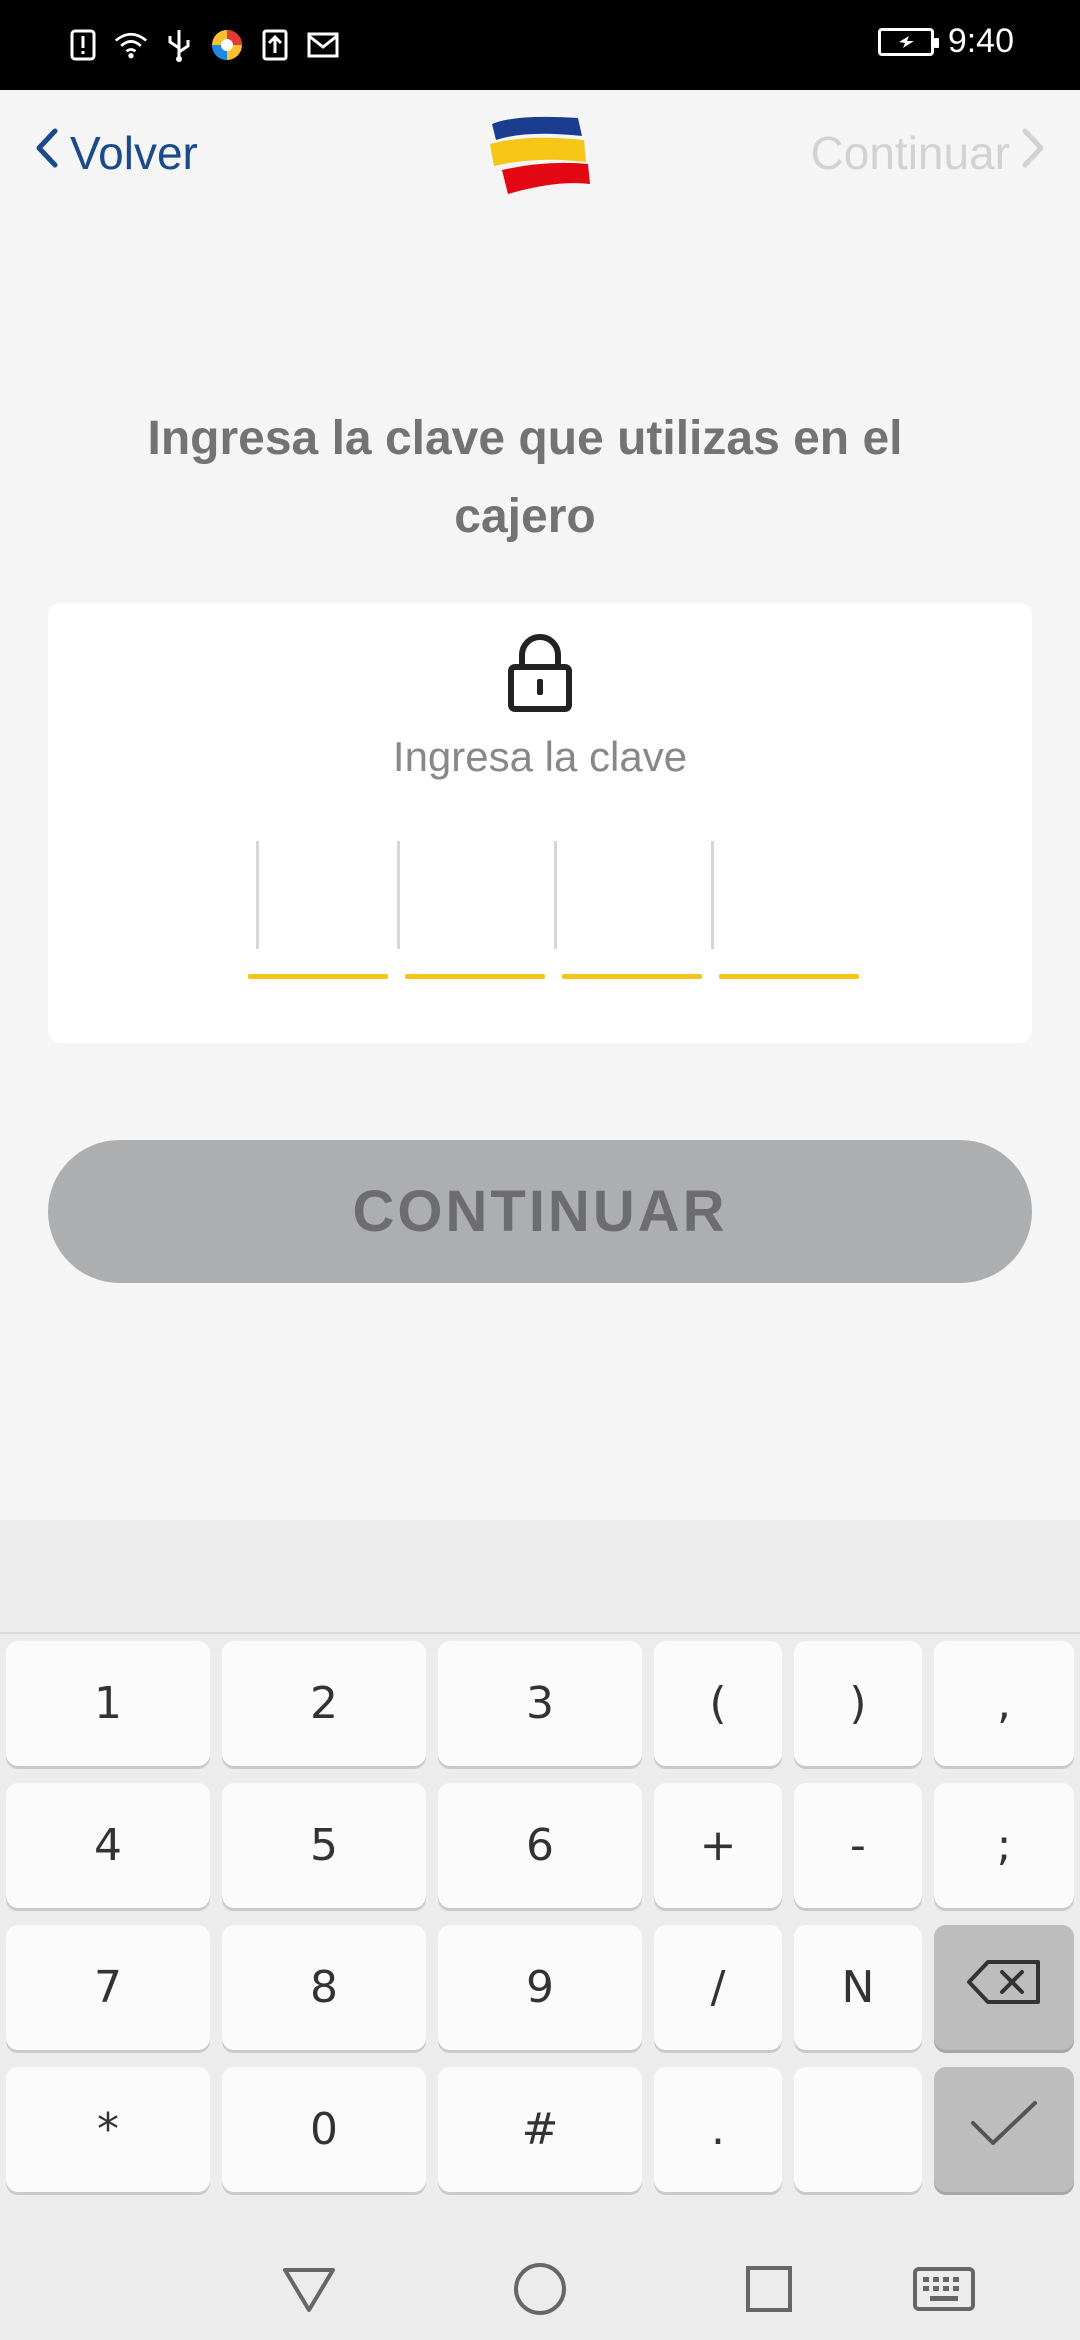 This screenshot has height=2340, width=1080. Describe the element at coordinates (769, 2289) in the screenshot. I see `recents-square-icon` at that location.